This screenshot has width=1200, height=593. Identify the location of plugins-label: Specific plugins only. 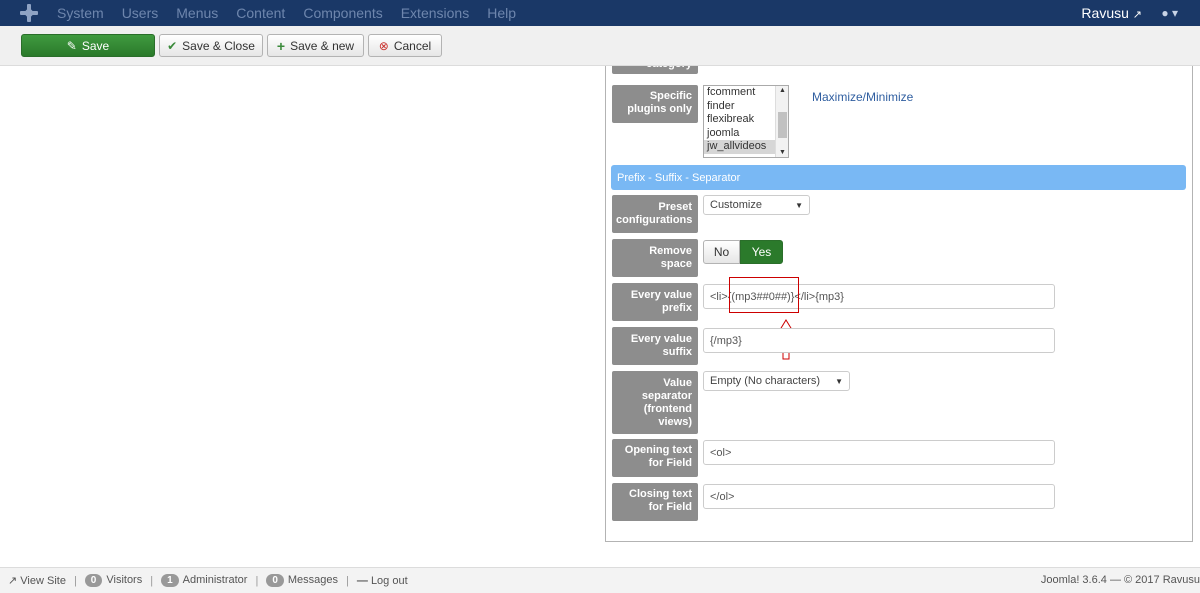
(655, 104).